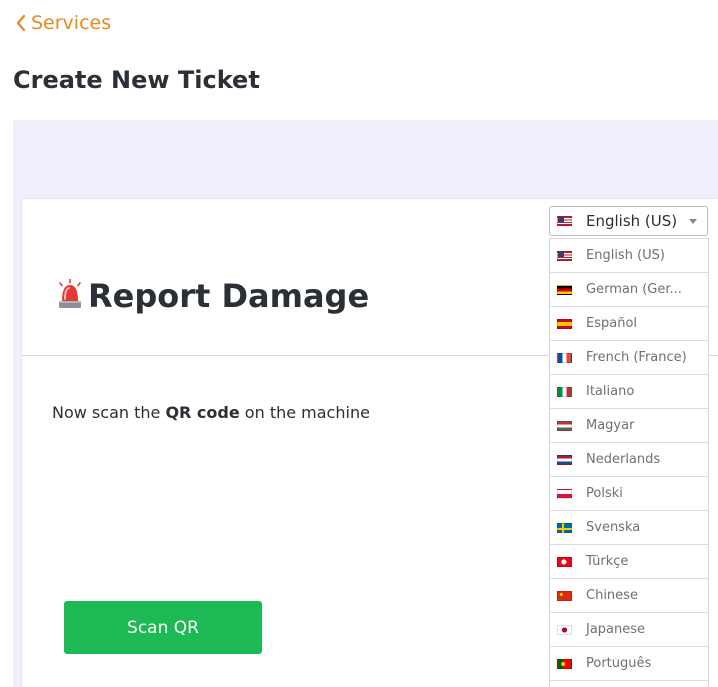 The height and width of the screenshot is (687, 718). What do you see at coordinates (613, 527) in the screenshot?
I see `language-option-label: Svenska` at bounding box center [613, 527].